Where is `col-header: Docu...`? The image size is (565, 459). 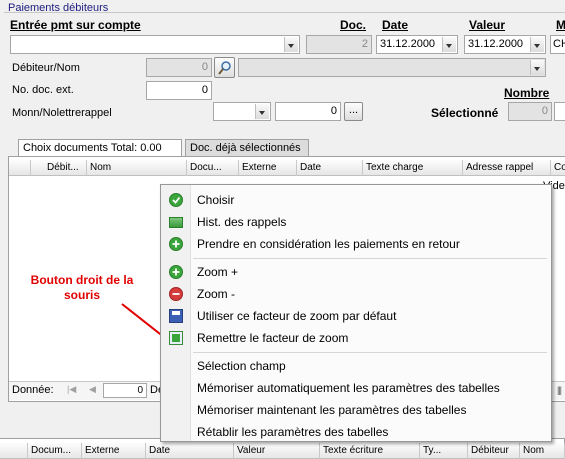
col-header: Docu... is located at coordinates (213, 168).